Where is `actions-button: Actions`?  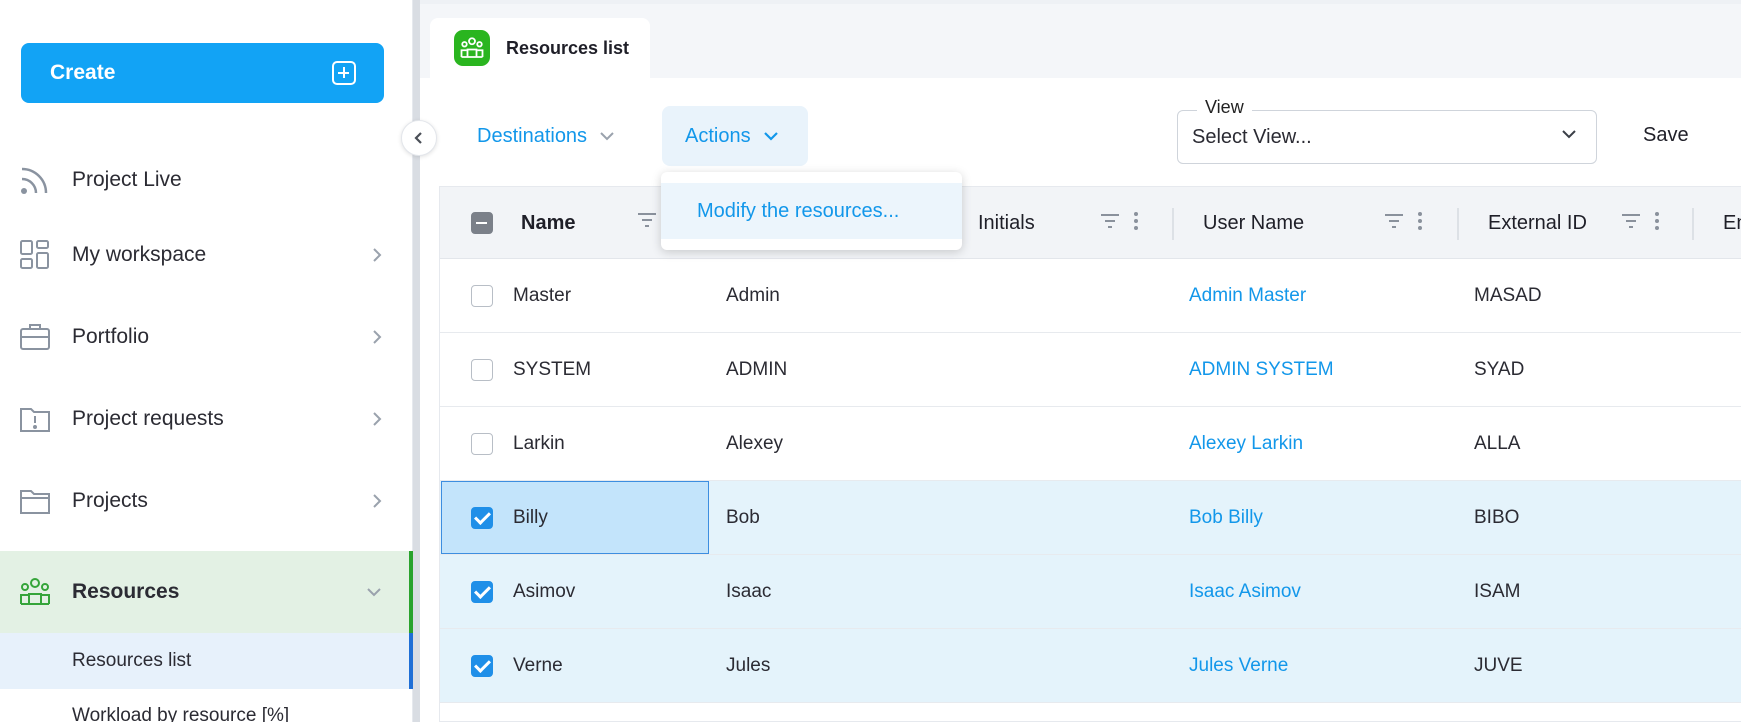 actions-button: Actions is located at coordinates (735, 136).